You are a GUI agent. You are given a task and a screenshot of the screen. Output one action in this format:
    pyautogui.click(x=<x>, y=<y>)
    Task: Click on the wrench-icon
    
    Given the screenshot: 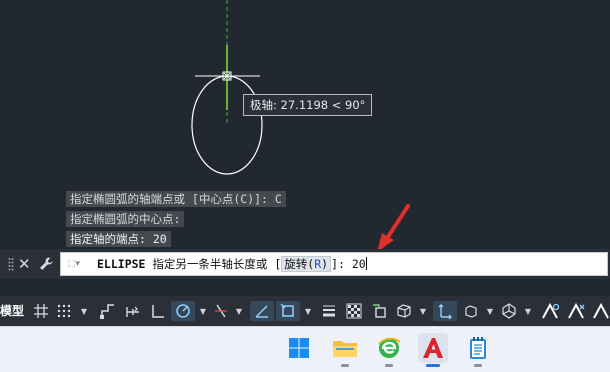 What is the action you would take?
    pyautogui.click(x=46, y=265)
    